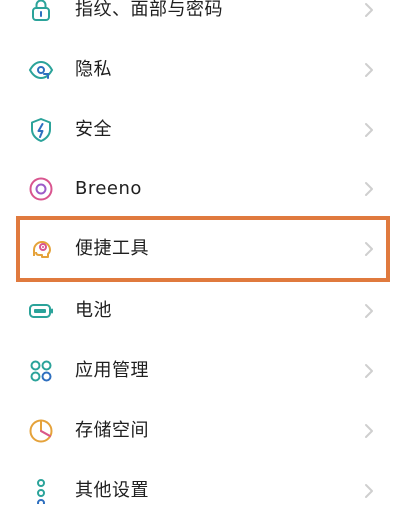  I want to click on other-settings-icon, so click(41, 491).